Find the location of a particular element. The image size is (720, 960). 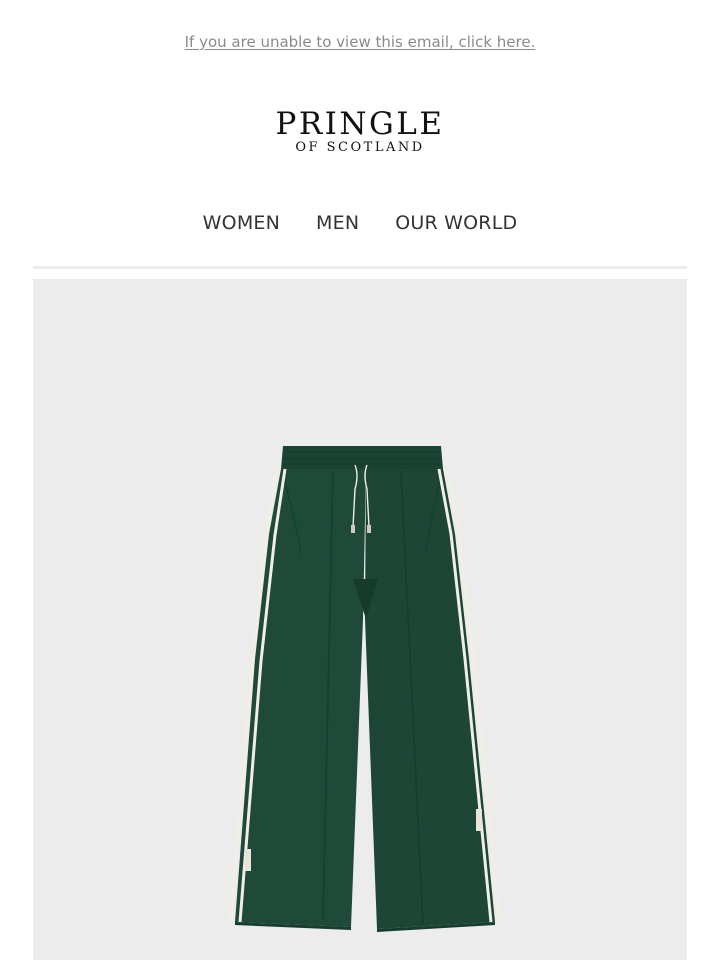

main-nav: WOMEN MEN OUR WORLD is located at coordinates (360, 223).